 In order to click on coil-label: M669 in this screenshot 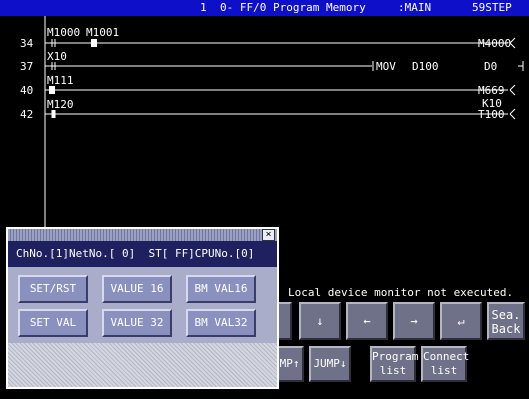, I will do `click(491, 90)`.